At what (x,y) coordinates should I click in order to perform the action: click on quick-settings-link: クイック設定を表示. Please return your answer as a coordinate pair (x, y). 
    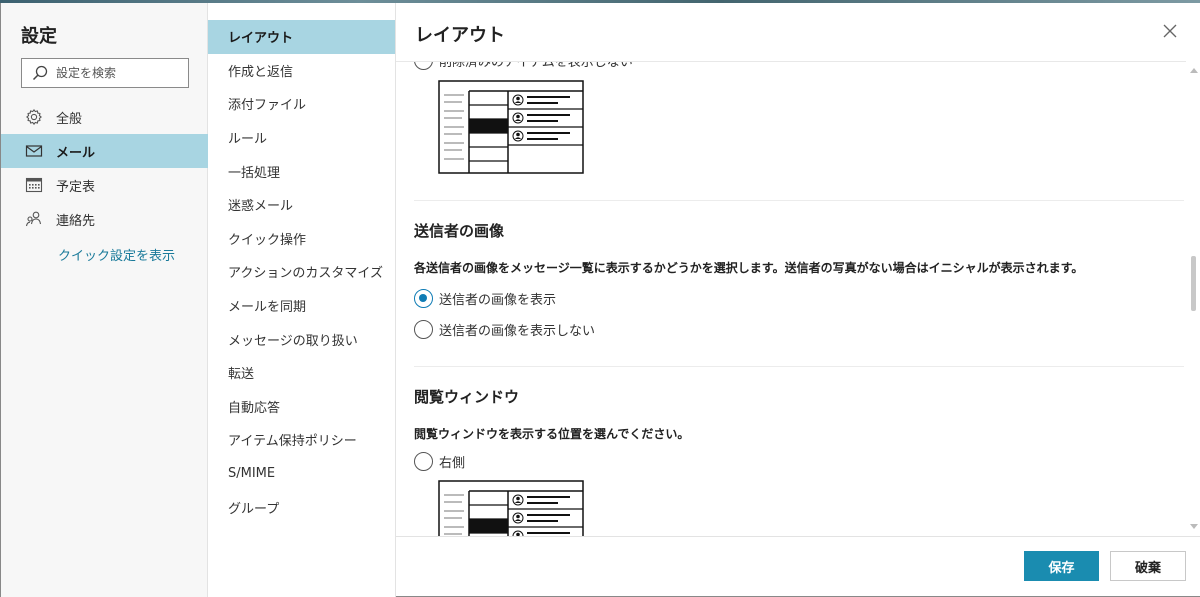
    Looking at the image, I should click on (116, 254).